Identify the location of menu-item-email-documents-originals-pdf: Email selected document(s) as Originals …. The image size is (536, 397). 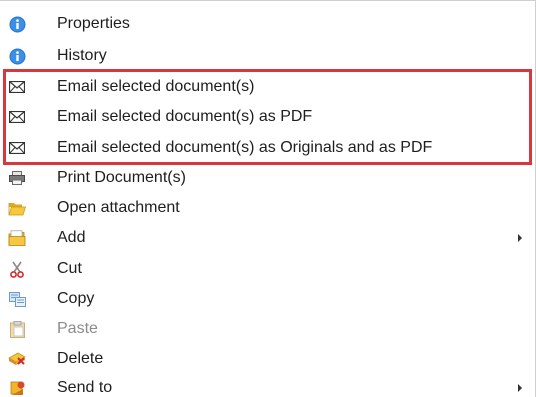
(267, 148).